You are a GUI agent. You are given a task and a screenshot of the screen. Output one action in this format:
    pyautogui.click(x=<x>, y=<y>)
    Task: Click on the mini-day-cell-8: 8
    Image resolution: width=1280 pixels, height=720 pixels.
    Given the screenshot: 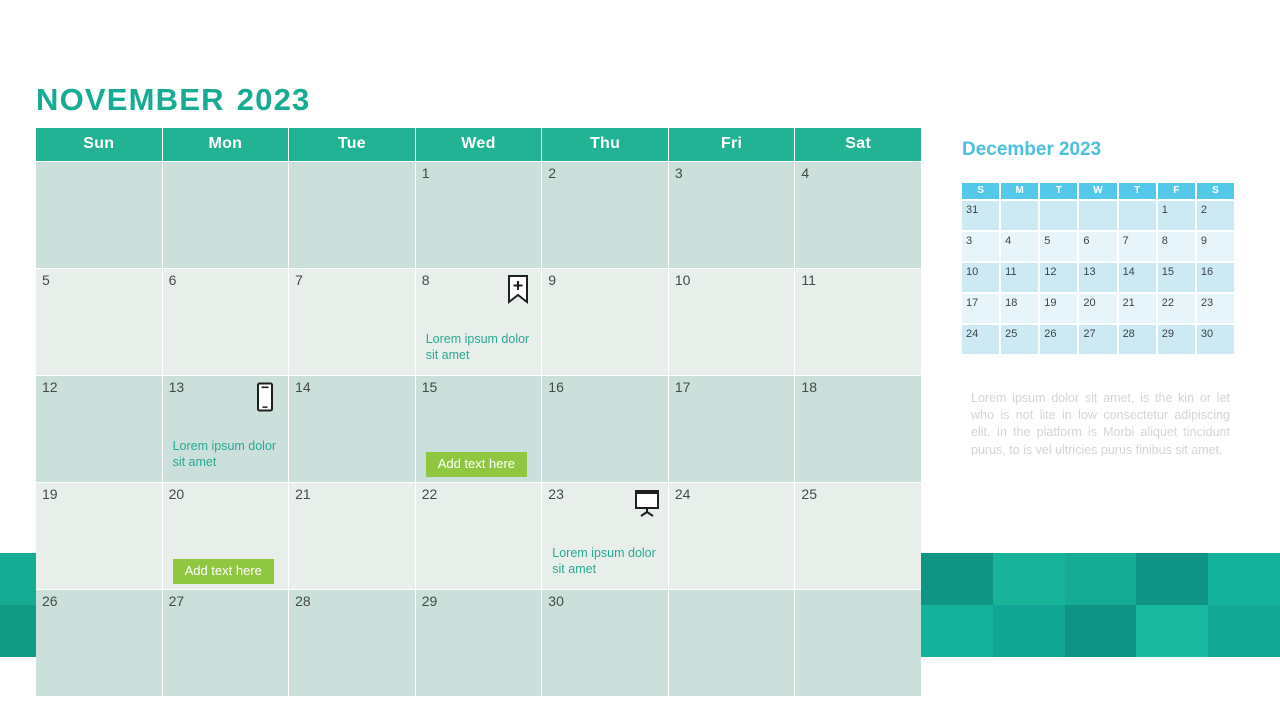 What is the action you would take?
    pyautogui.click(x=1176, y=246)
    